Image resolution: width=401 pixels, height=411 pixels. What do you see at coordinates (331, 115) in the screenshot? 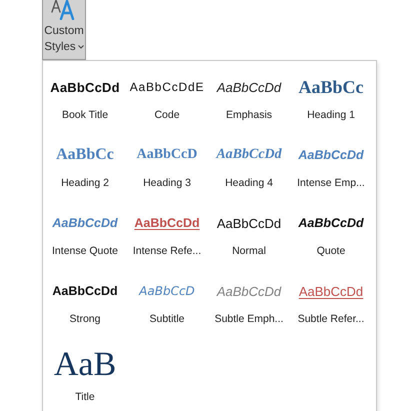
I see `style-name: Heading 1` at bounding box center [331, 115].